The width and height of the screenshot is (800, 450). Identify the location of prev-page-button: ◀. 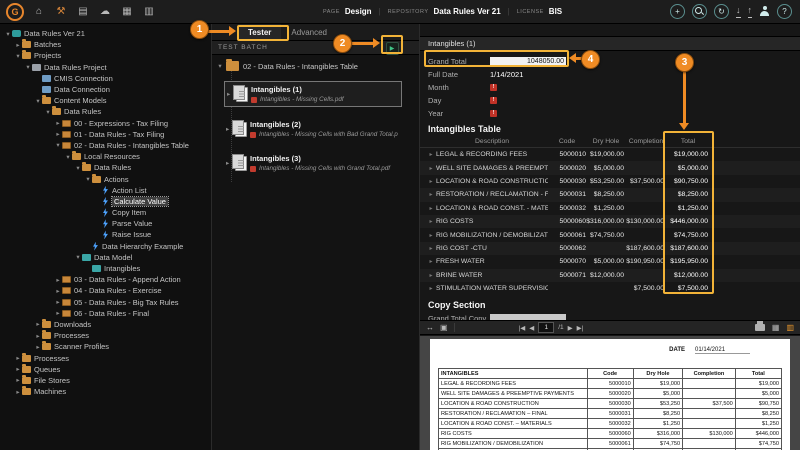
(531, 328).